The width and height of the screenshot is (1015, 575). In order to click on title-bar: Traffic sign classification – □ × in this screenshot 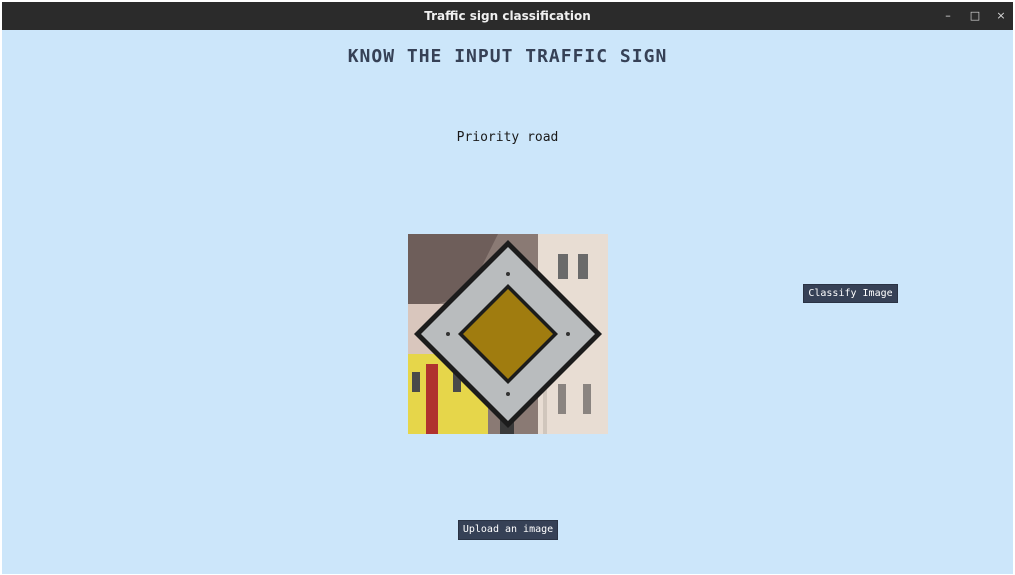, I will do `click(507, 16)`.